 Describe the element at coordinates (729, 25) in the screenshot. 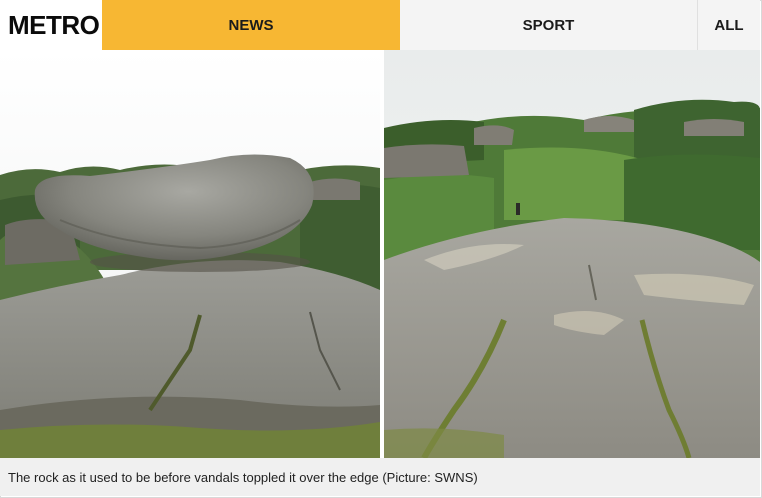

I see `tab-all: ALL` at that location.